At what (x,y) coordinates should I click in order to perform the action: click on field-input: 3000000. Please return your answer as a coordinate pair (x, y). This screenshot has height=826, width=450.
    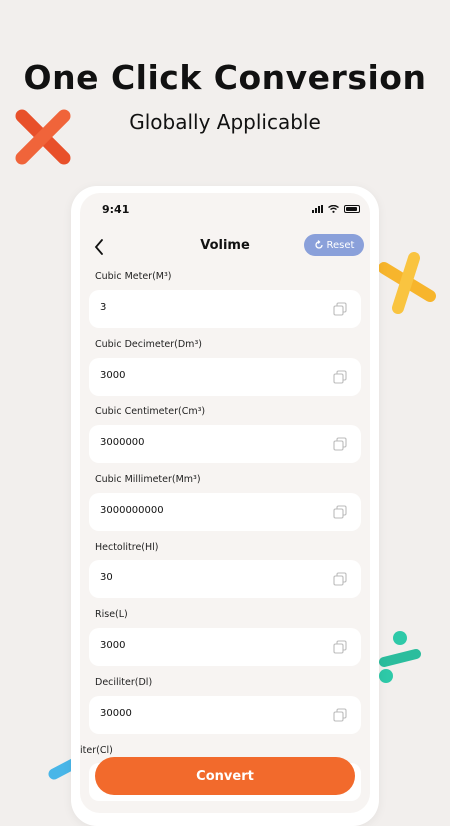
    Looking at the image, I should click on (225, 444).